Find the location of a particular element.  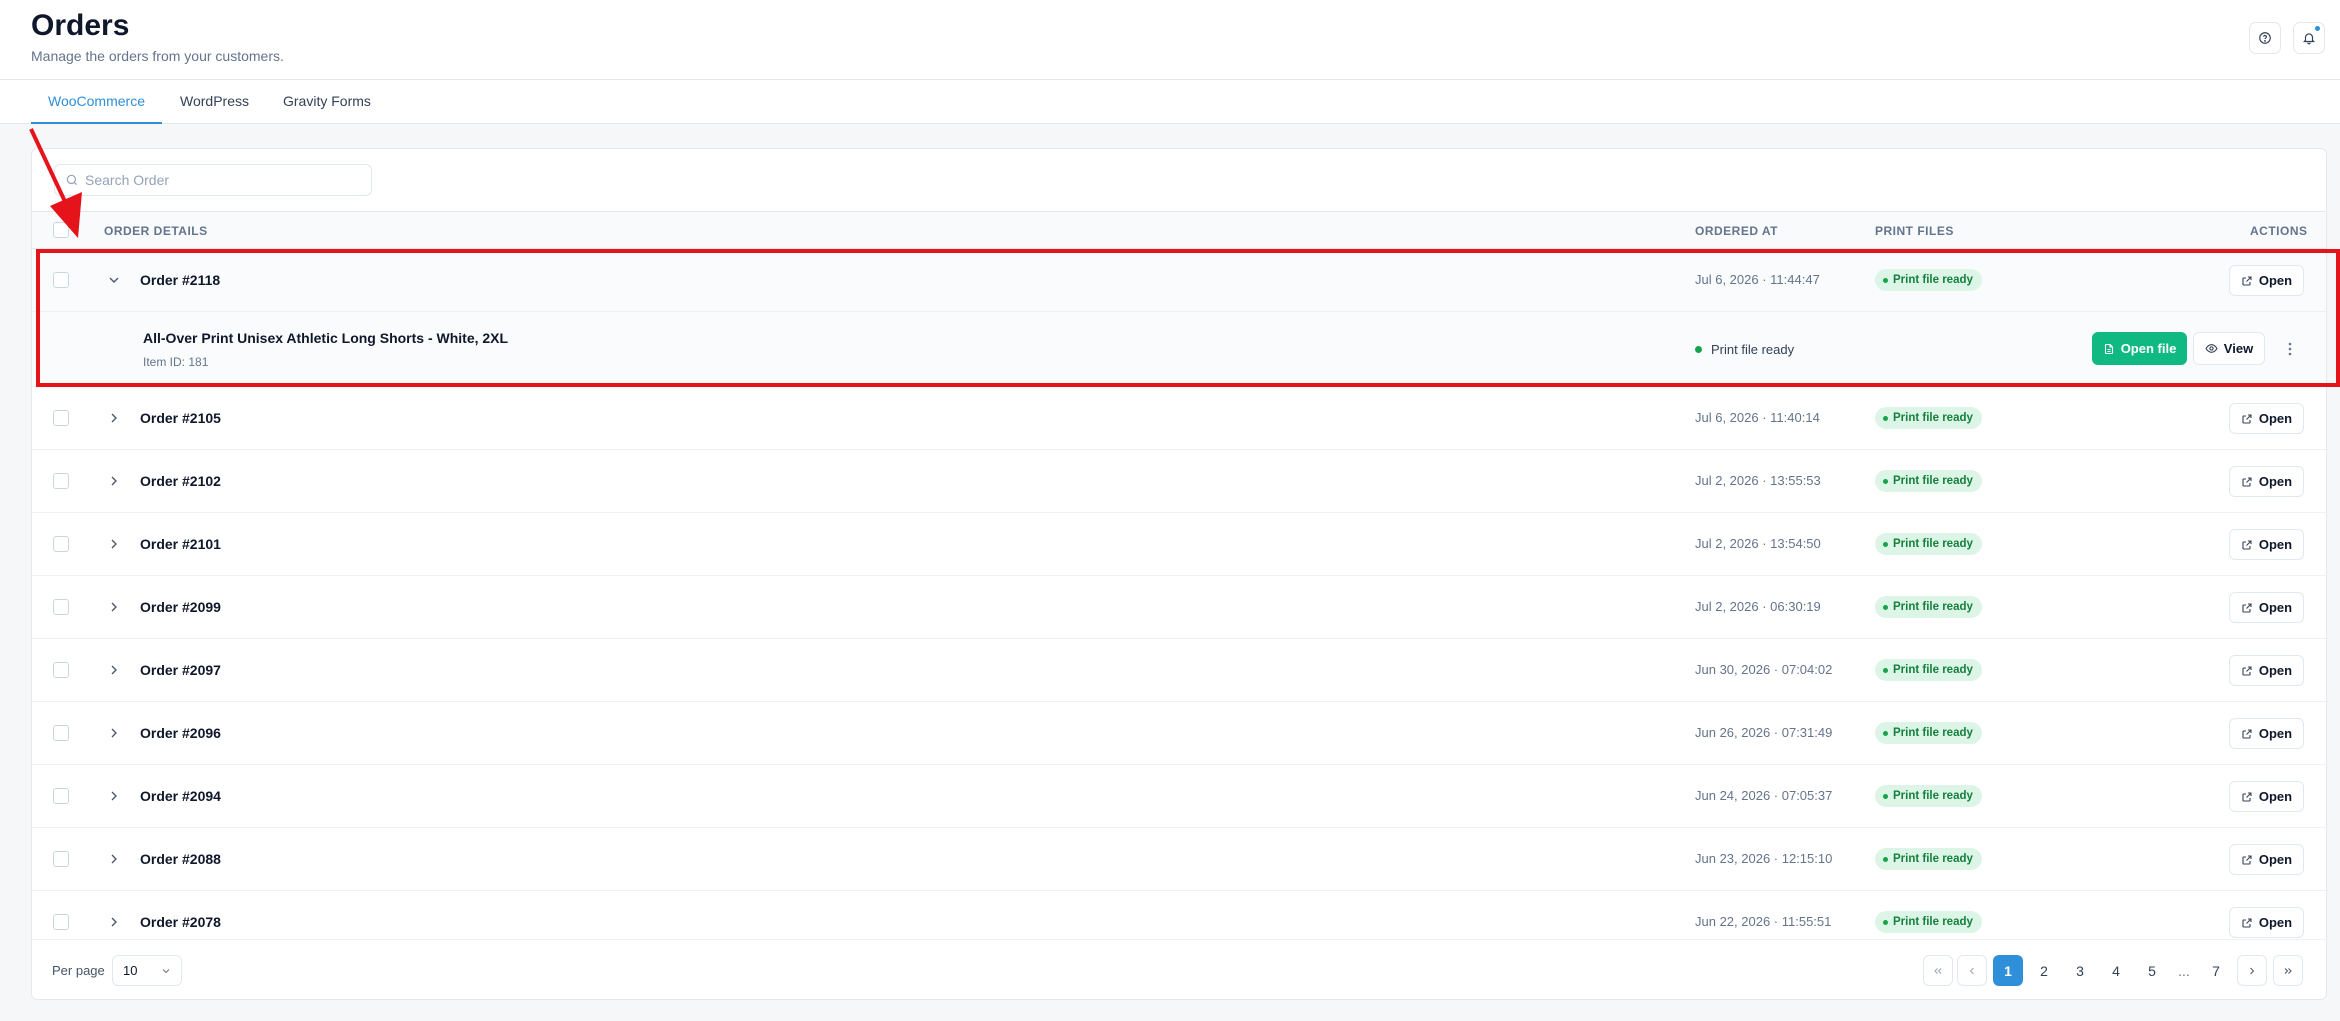

notifications-button is located at coordinates (2309, 38).